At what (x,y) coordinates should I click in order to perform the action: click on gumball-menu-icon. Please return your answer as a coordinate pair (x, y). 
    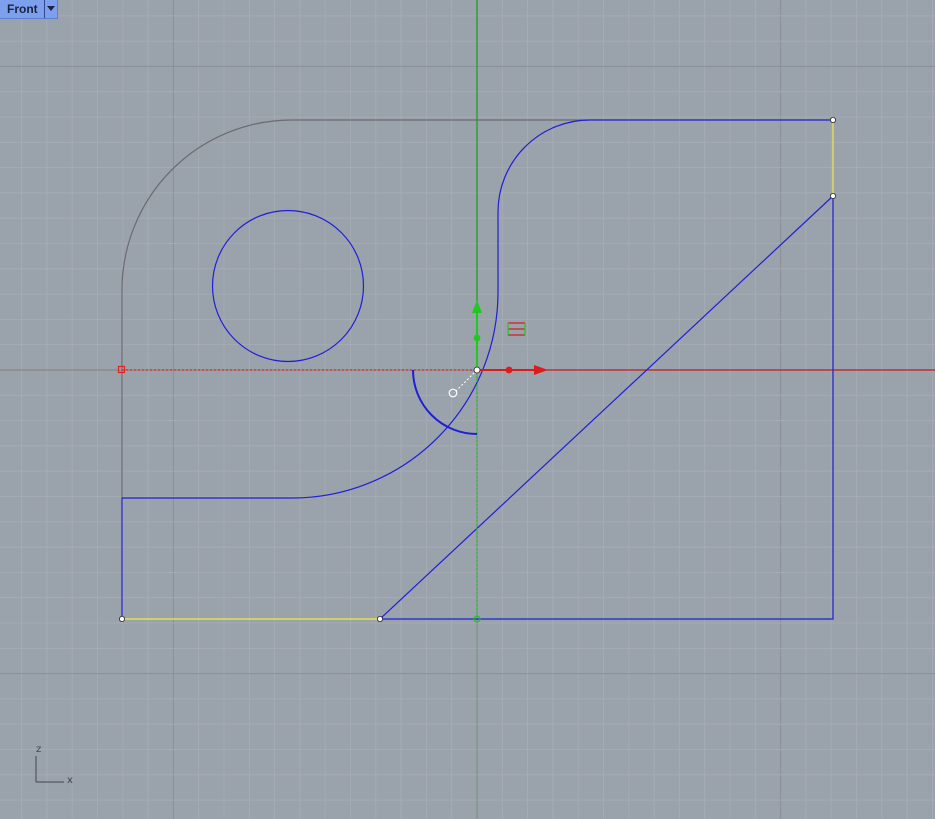
    Looking at the image, I should click on (516, 329).